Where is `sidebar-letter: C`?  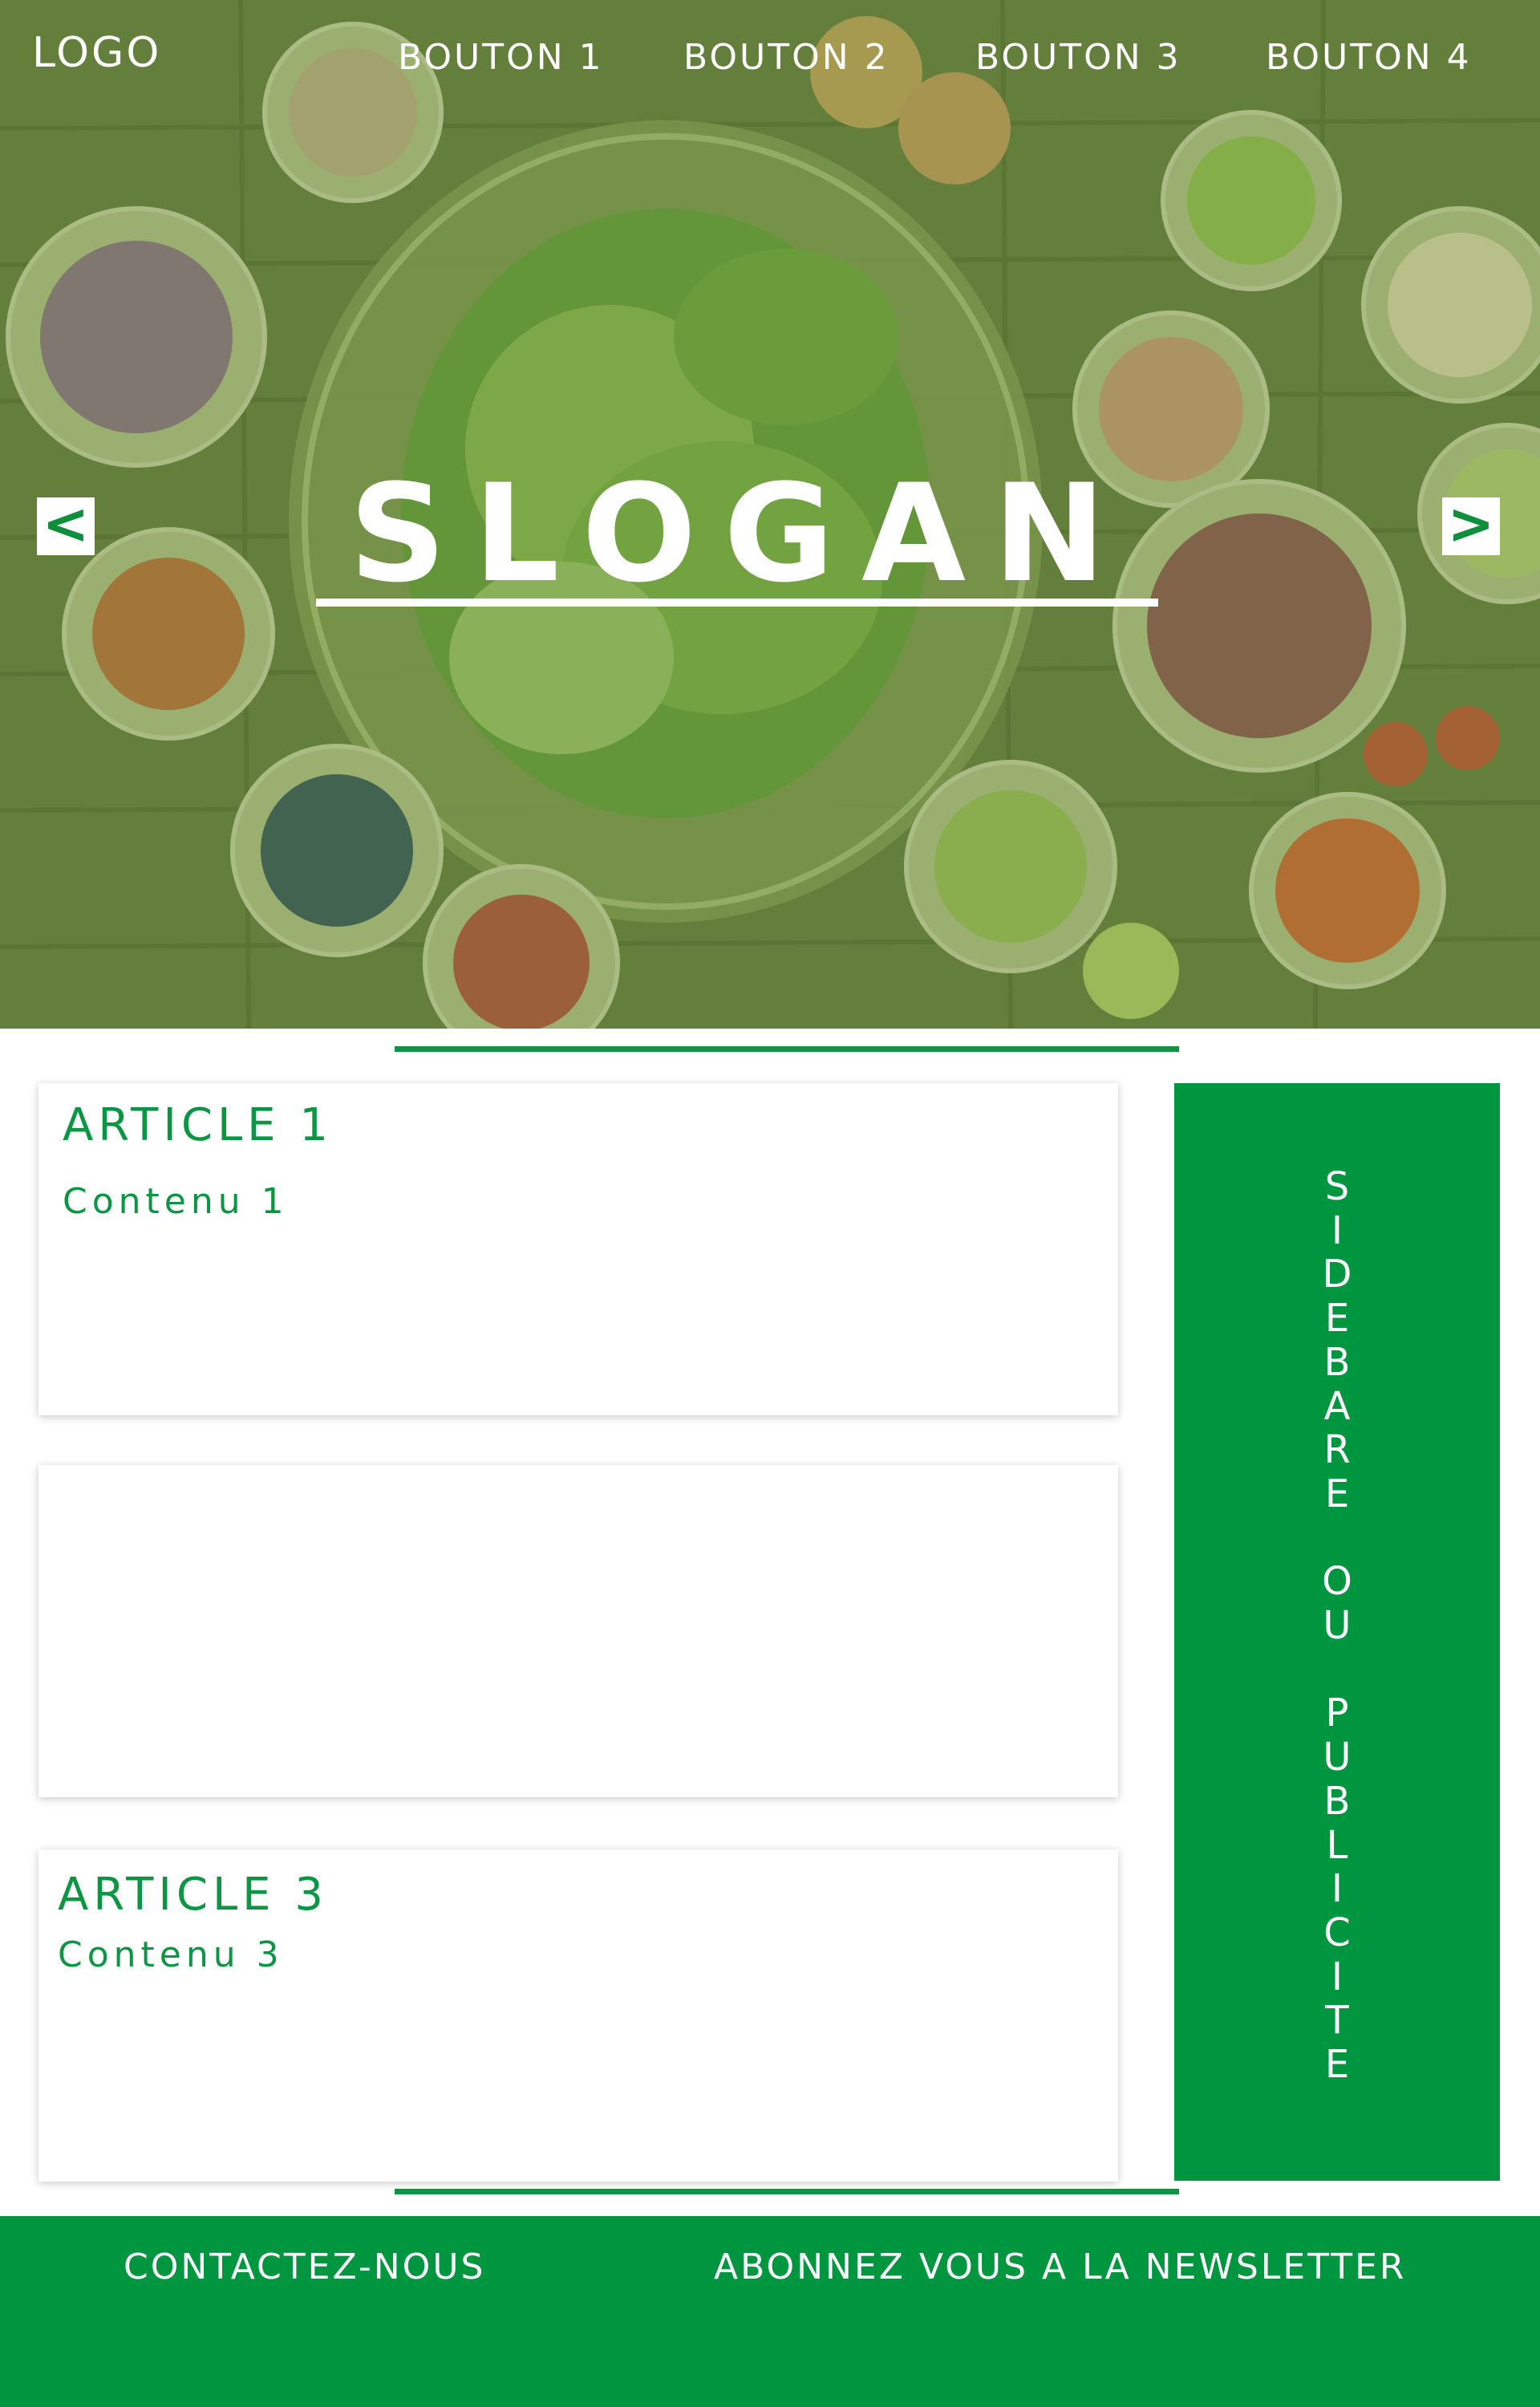
sidebar-letter: C is located at coordinates (1337, 1933).